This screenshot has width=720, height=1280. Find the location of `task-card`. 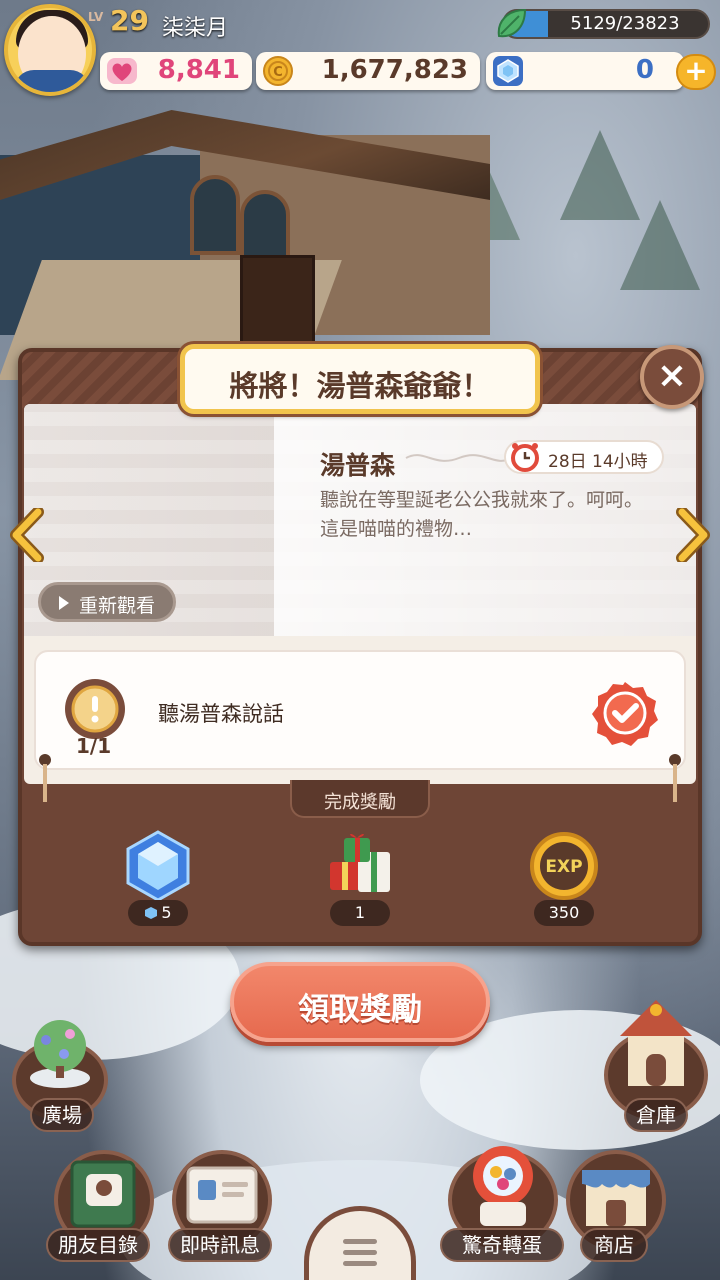

task-card is located at coordinates (360, 710).